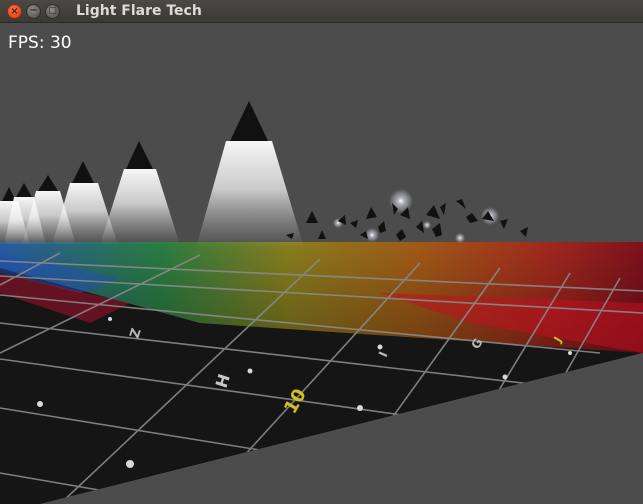 This screenshot has width=643, height=504. I want to click on maximize-icon: □, so click(52, 11).